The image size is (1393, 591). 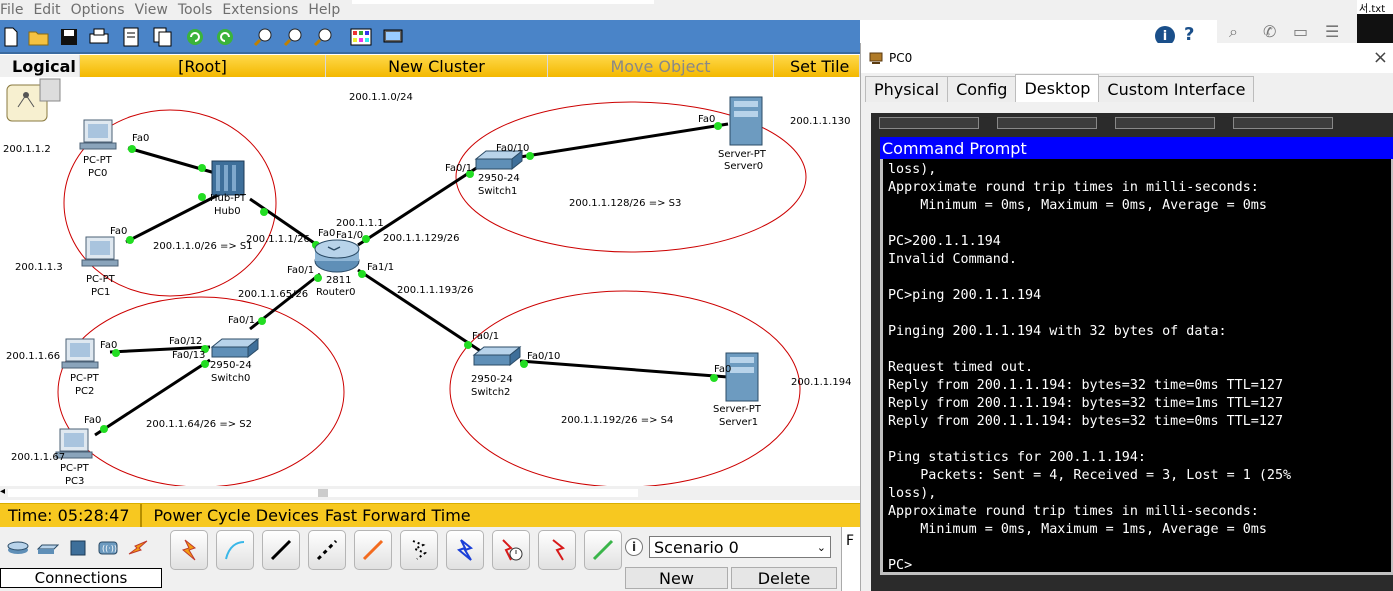 I want to click on server0-type: Server-PT, so click(x=742, y=154).